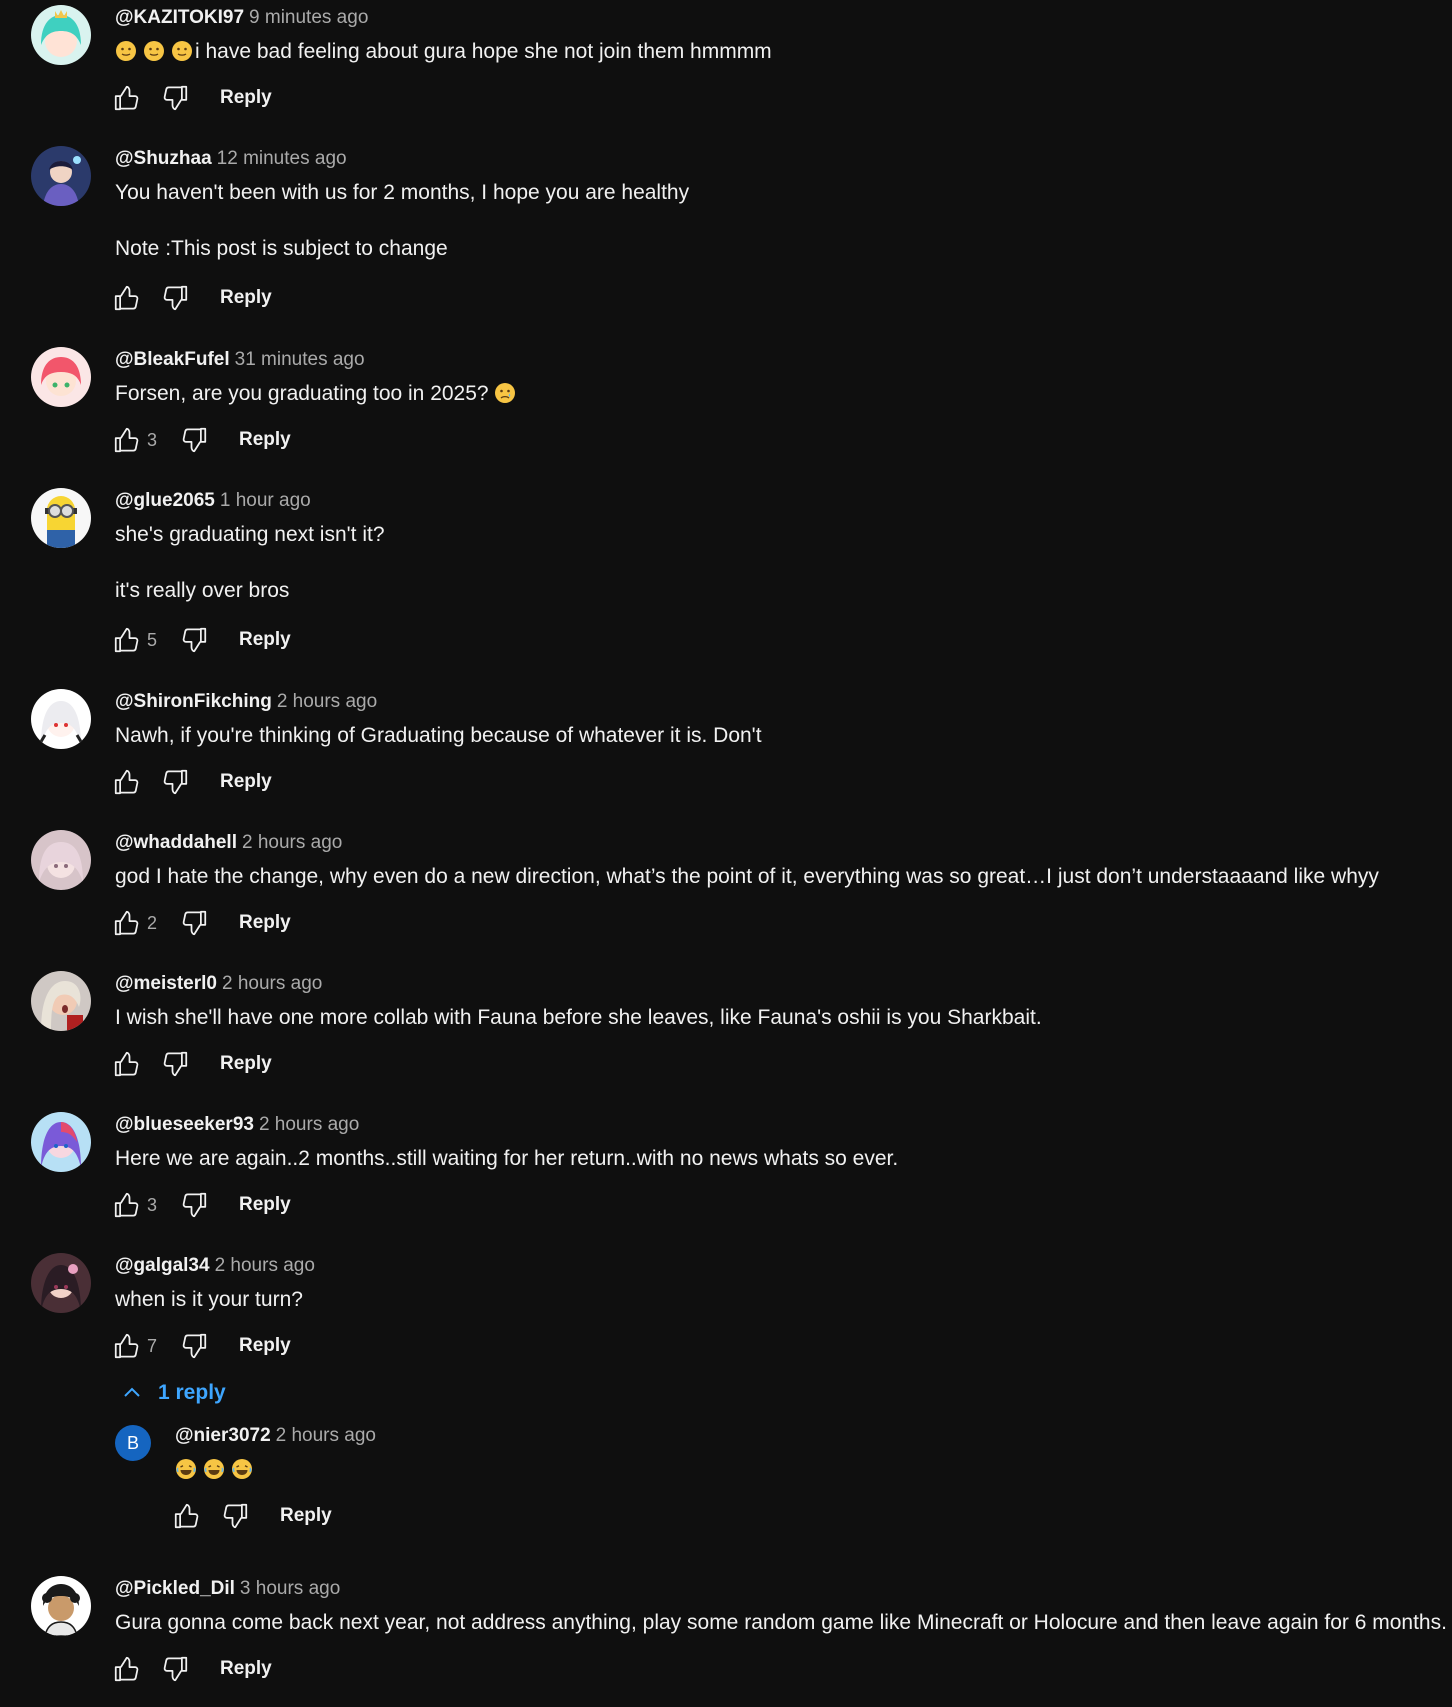 The image size is (1452, 1707). I want to click on comment-actions: Reply, so click(192, 1064).